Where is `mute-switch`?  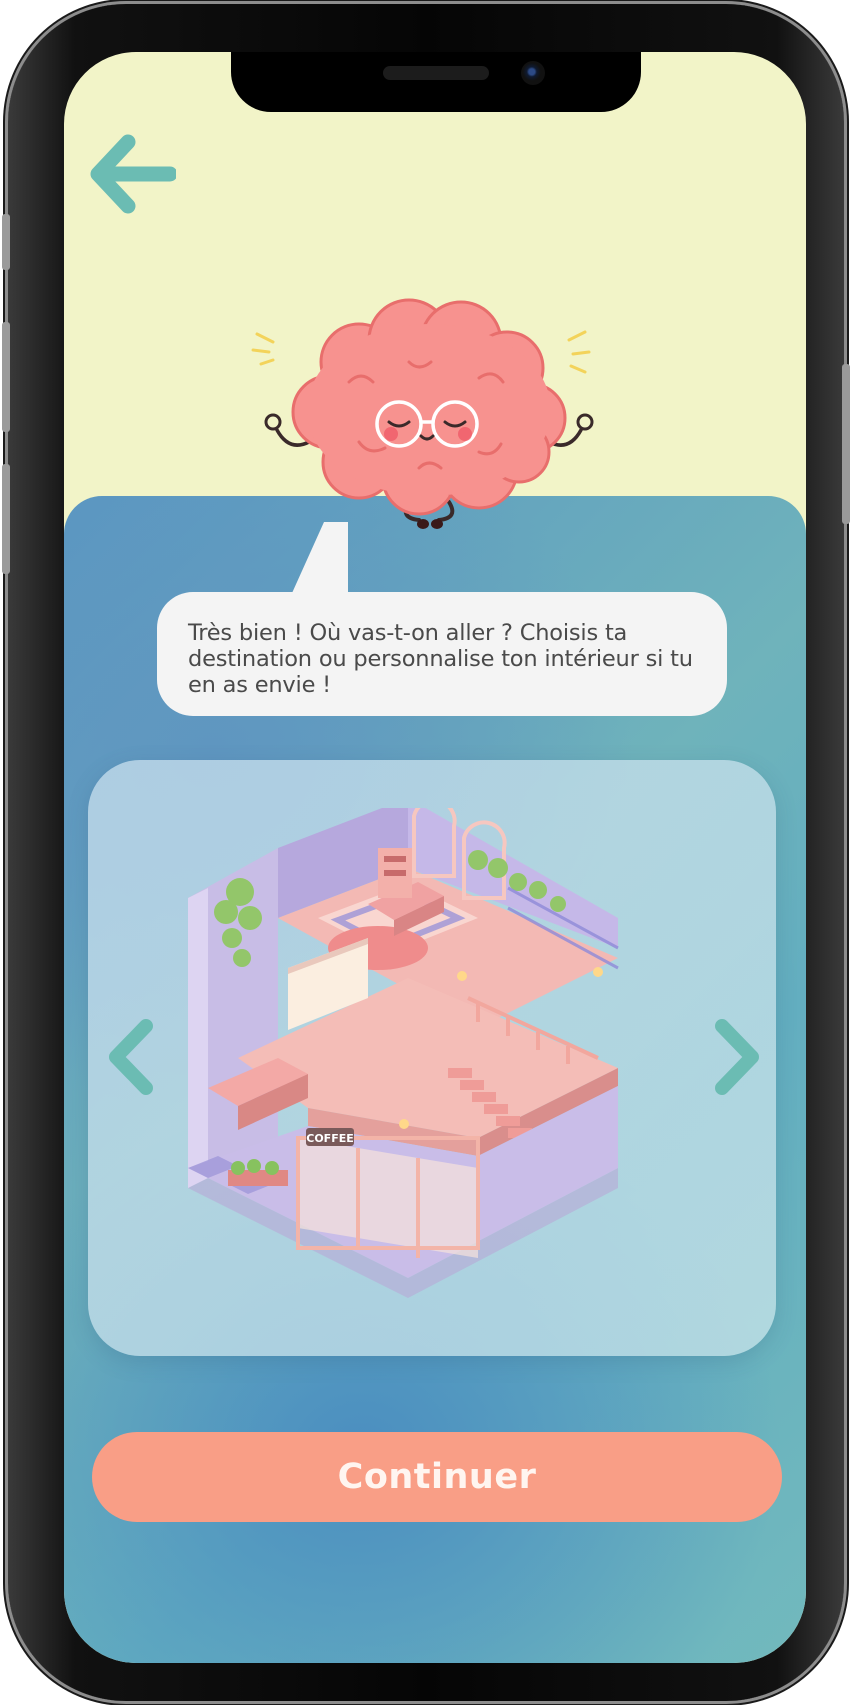 mute-switch is located at coordinates (6, 242).